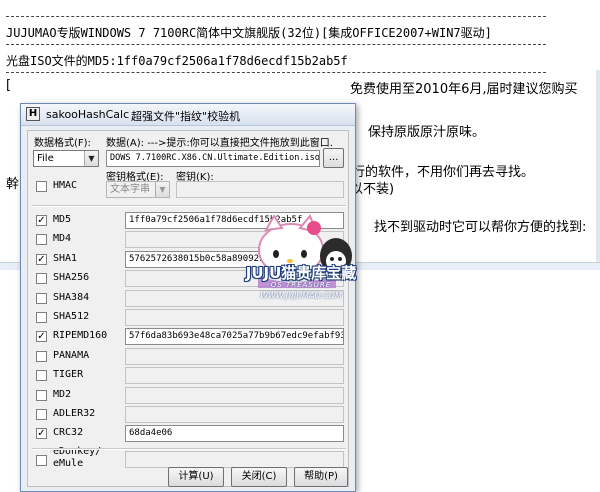 The width and height of the screenshot is (600, 492). What do you see at coordinates (45, 158) in the screenshot?
I see `data-format-value: File` at bounding box center [45, 158].